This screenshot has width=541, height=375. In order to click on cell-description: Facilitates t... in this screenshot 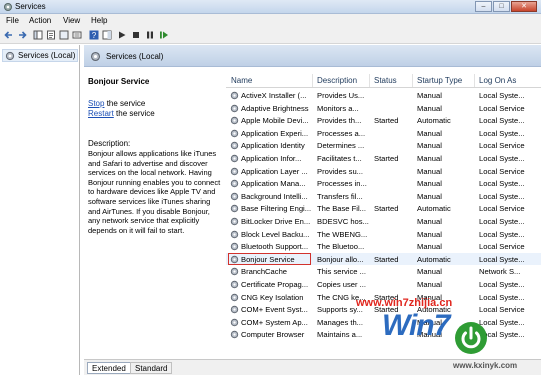, I will do `click(339, 158)`.